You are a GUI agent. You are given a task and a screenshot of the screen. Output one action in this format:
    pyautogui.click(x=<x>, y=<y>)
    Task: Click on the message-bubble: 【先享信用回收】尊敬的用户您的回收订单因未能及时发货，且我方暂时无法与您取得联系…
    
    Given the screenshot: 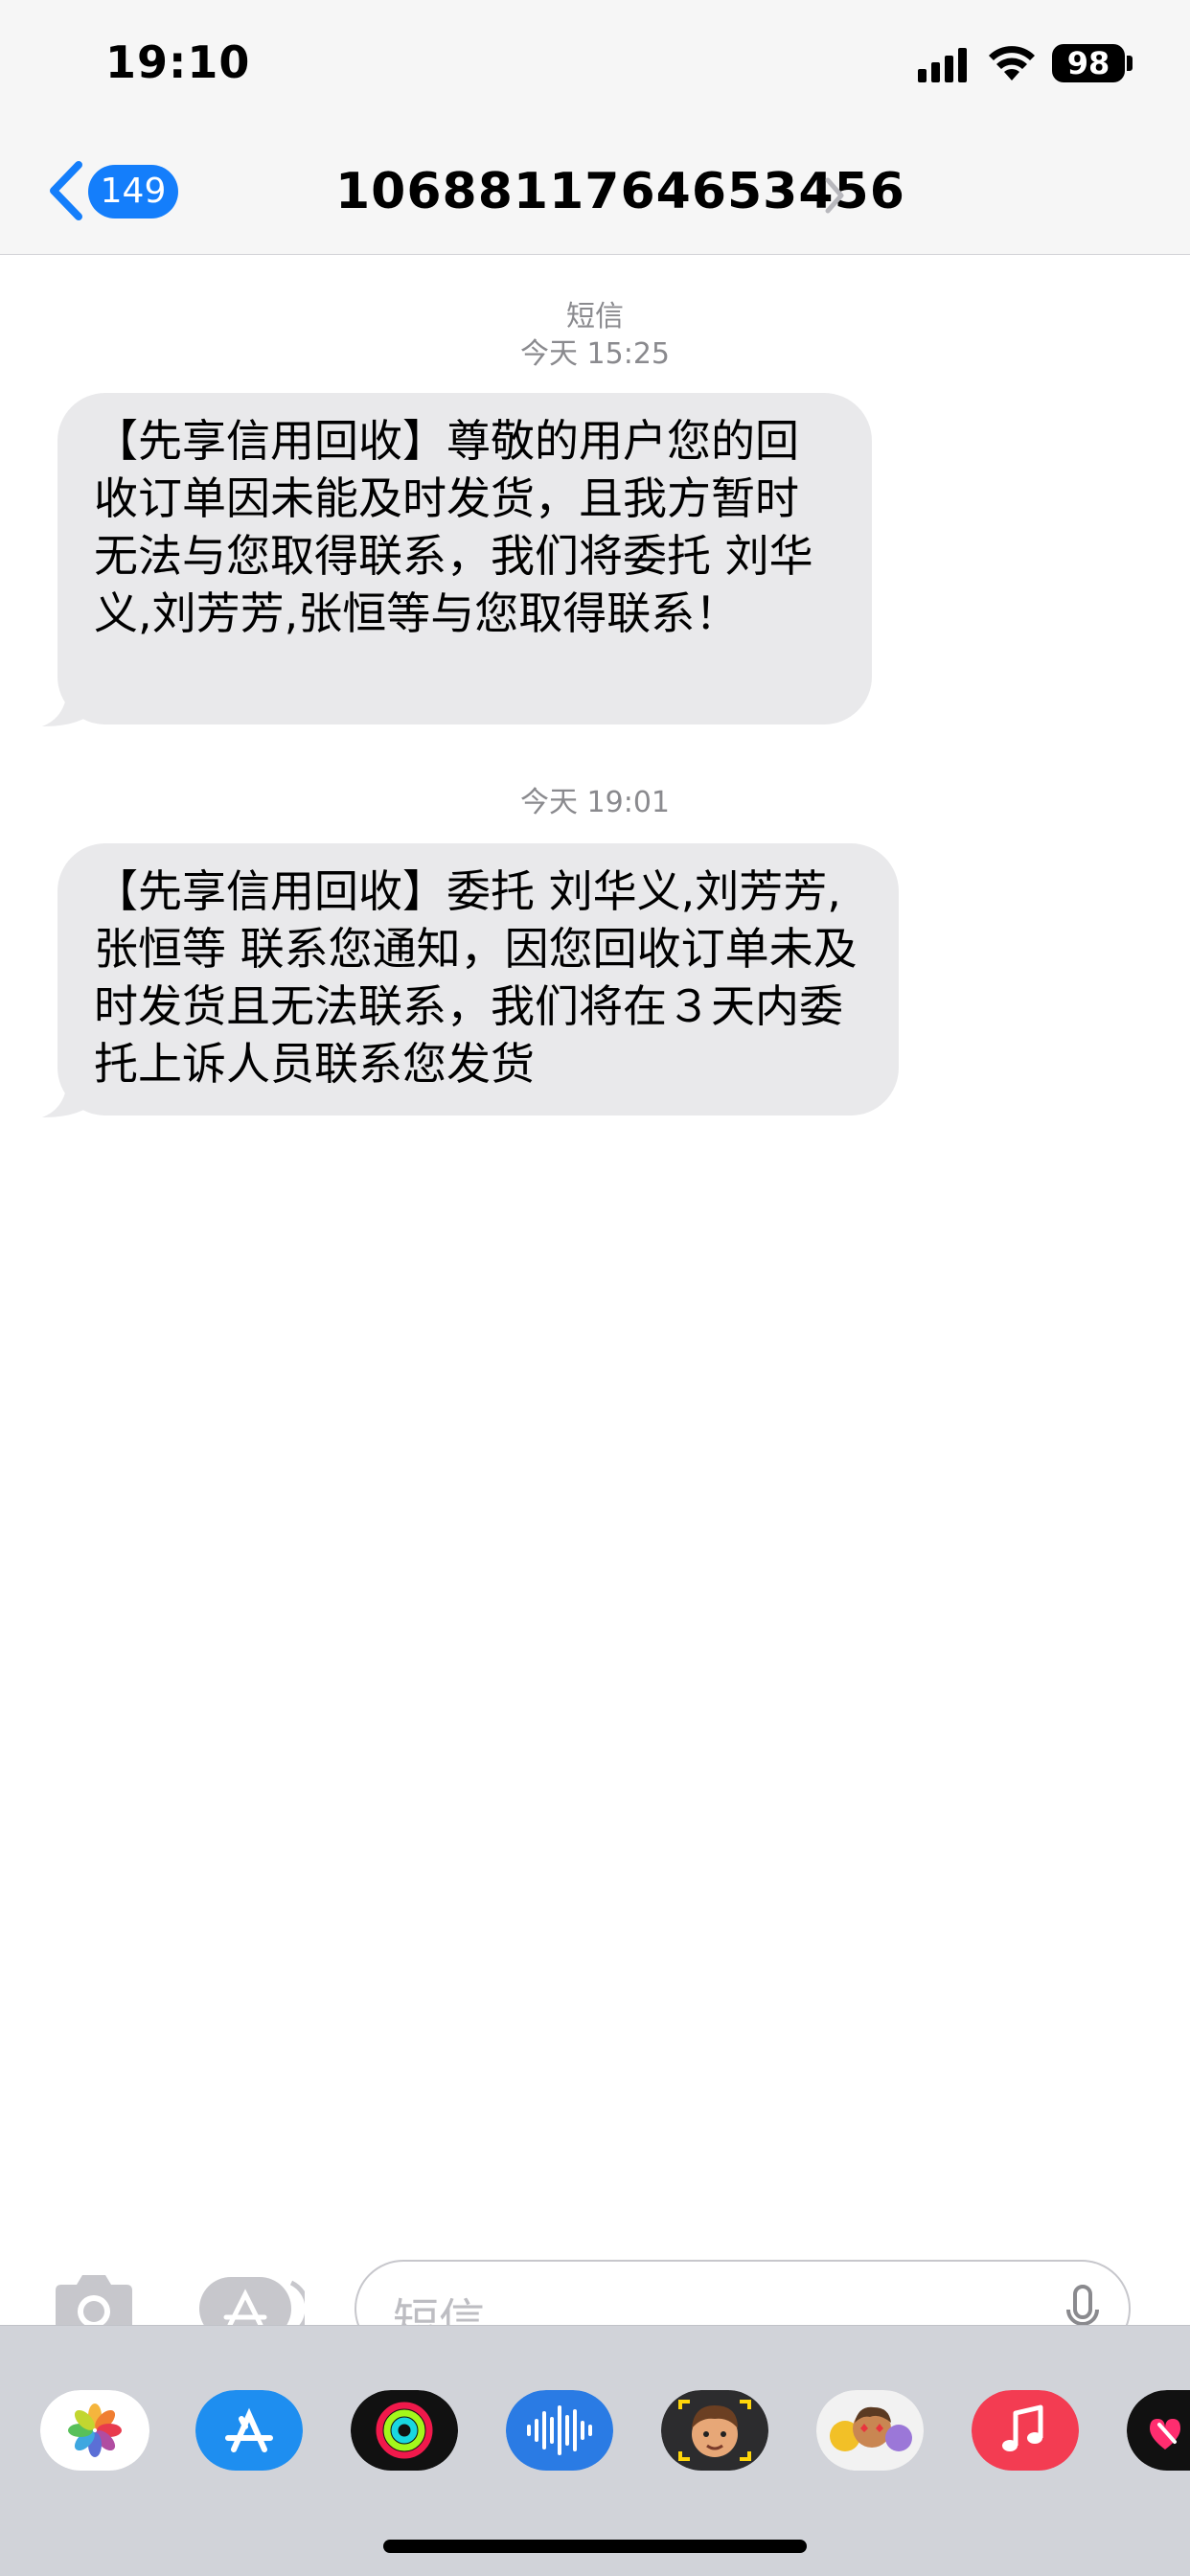 What is the action you would take?
    pyautogui.click(x=465, y=558)
    